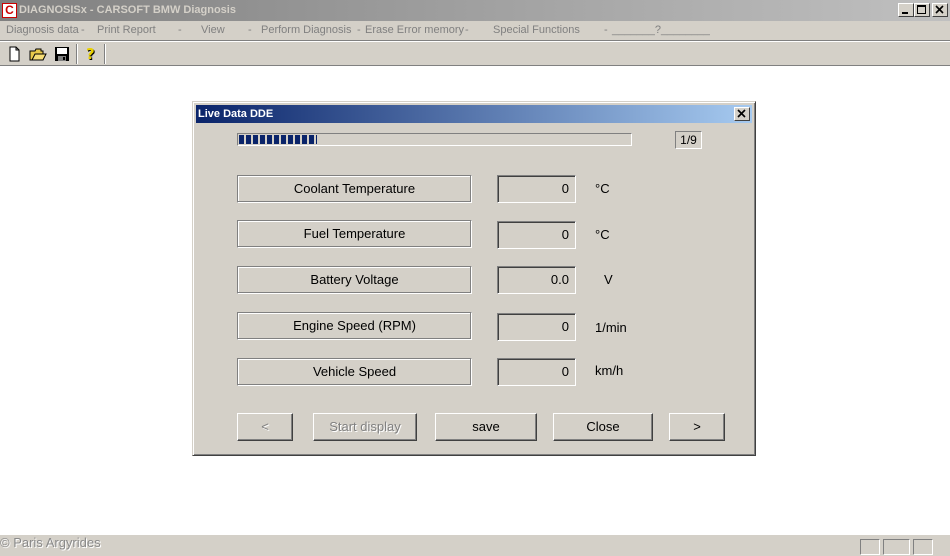 This screenshot has width=950, height=556. What do you see at coordinates (475, 545) in the screenshot?
I see `status-bar: © Paris Argyrides` at bounding box center [475, 545].